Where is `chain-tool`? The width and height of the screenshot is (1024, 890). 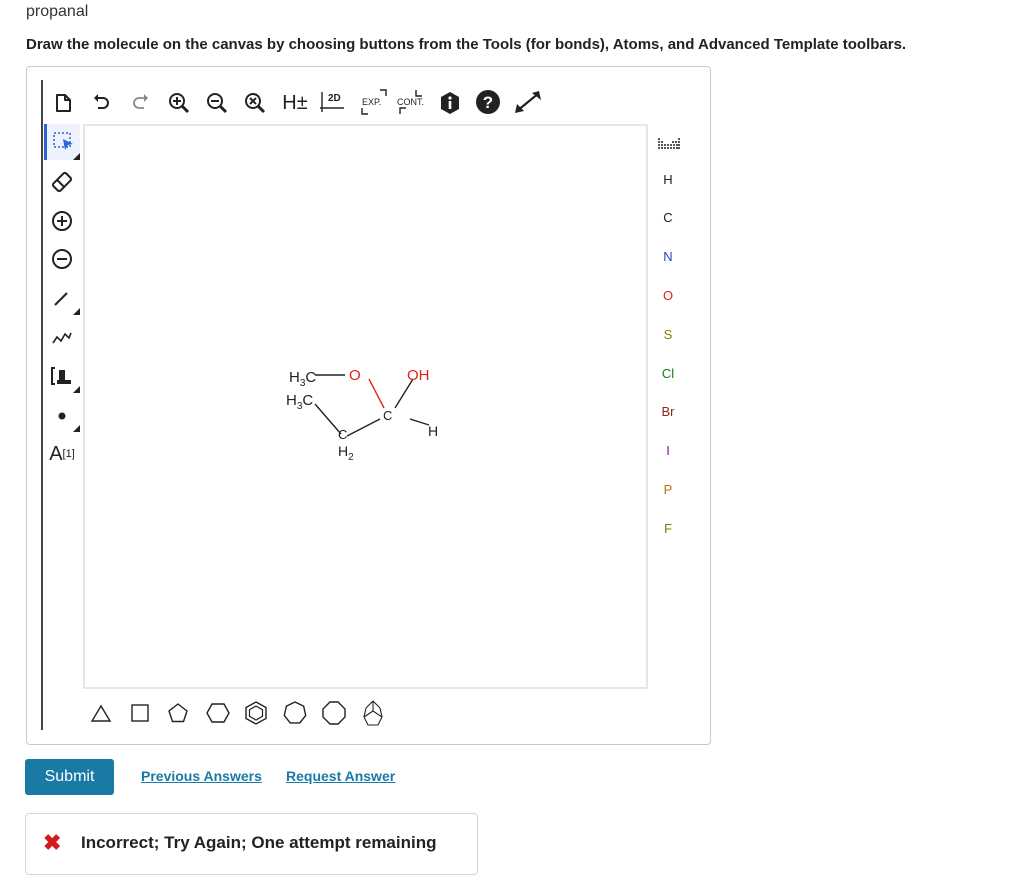 chain-tool is located at coordinates (62, 337).